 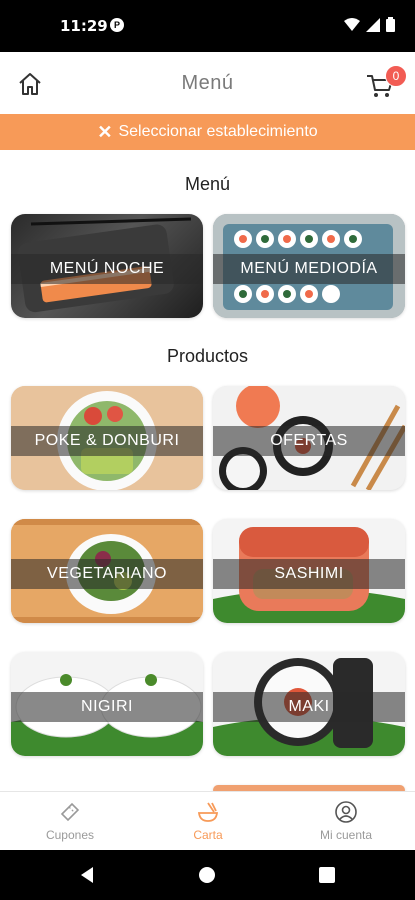 I want to click on status-bar: 11:29 P, so click(x=207, y=26).